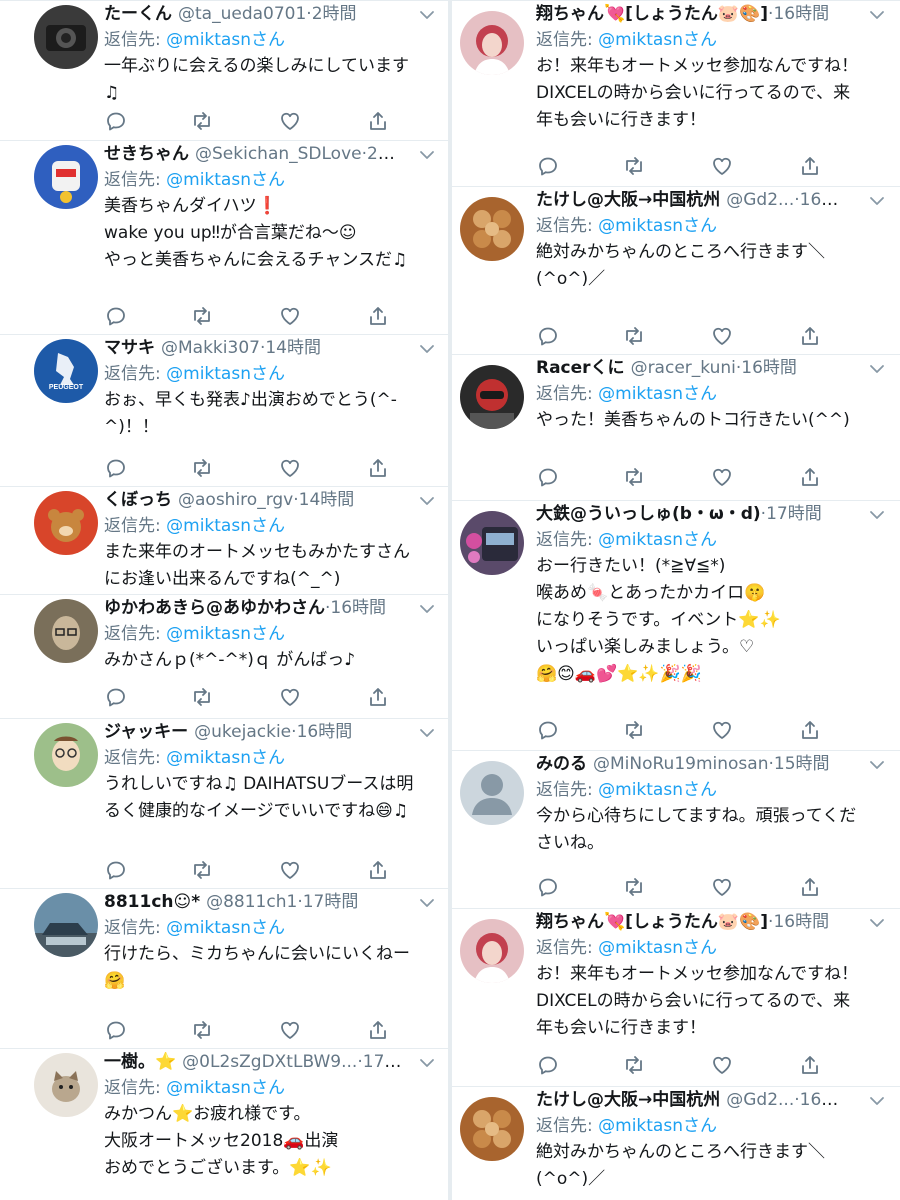 Image resolution: width=900 pixels, height=1200 pixels. Describe the element at coordinates (66, 1085) in the screenshot. I see `cat-avatar` at that location.